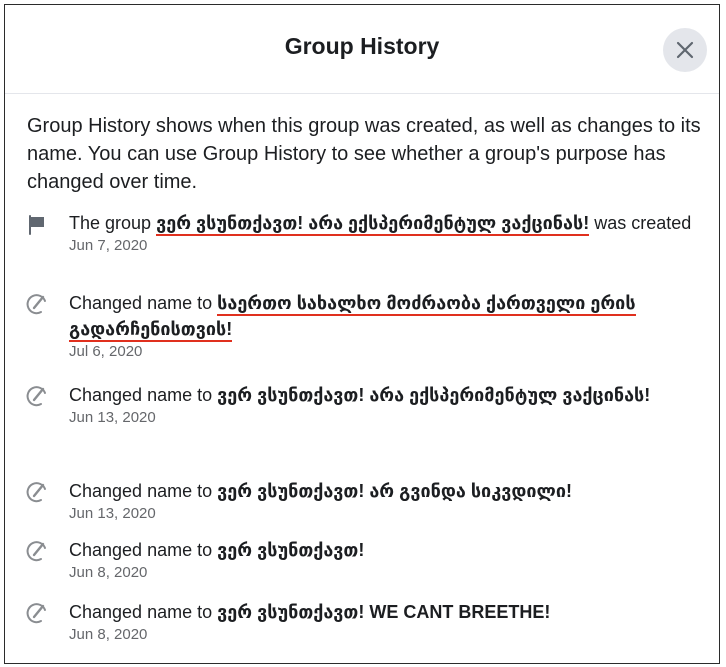  Describe the element at coordinates (643, 223) in the screenshot. I see `event-suffix: was created` at that location.